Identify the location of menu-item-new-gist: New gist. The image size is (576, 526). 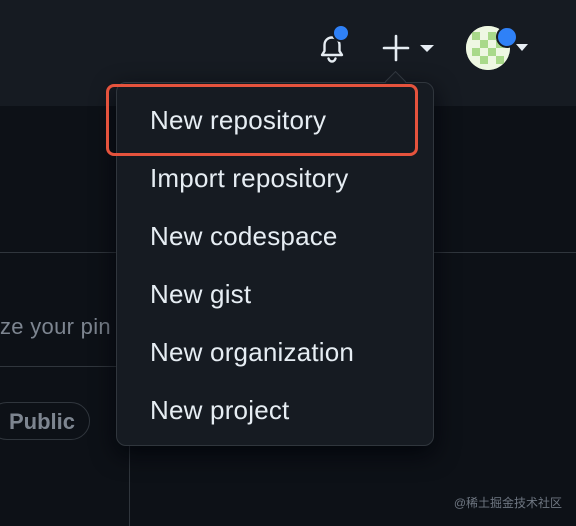
(275, 294).